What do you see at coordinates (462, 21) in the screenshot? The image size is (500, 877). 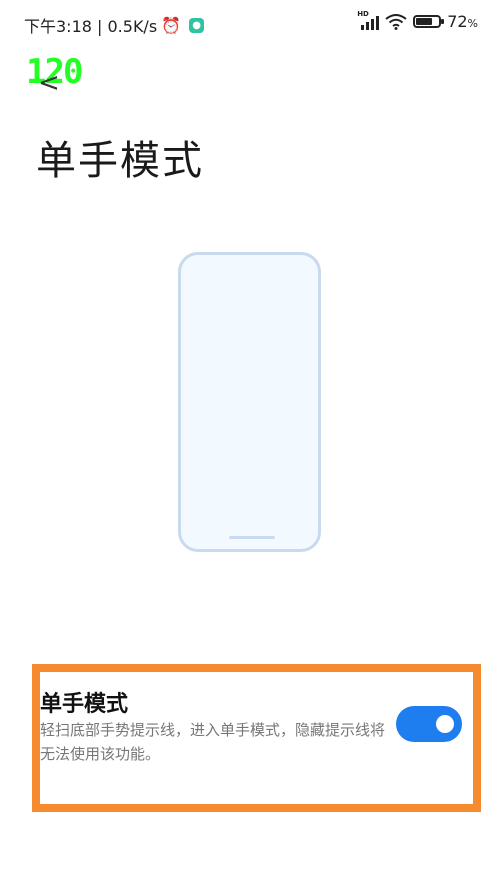 I see `battery-percent: 72%` at bounding box center [462, 21].